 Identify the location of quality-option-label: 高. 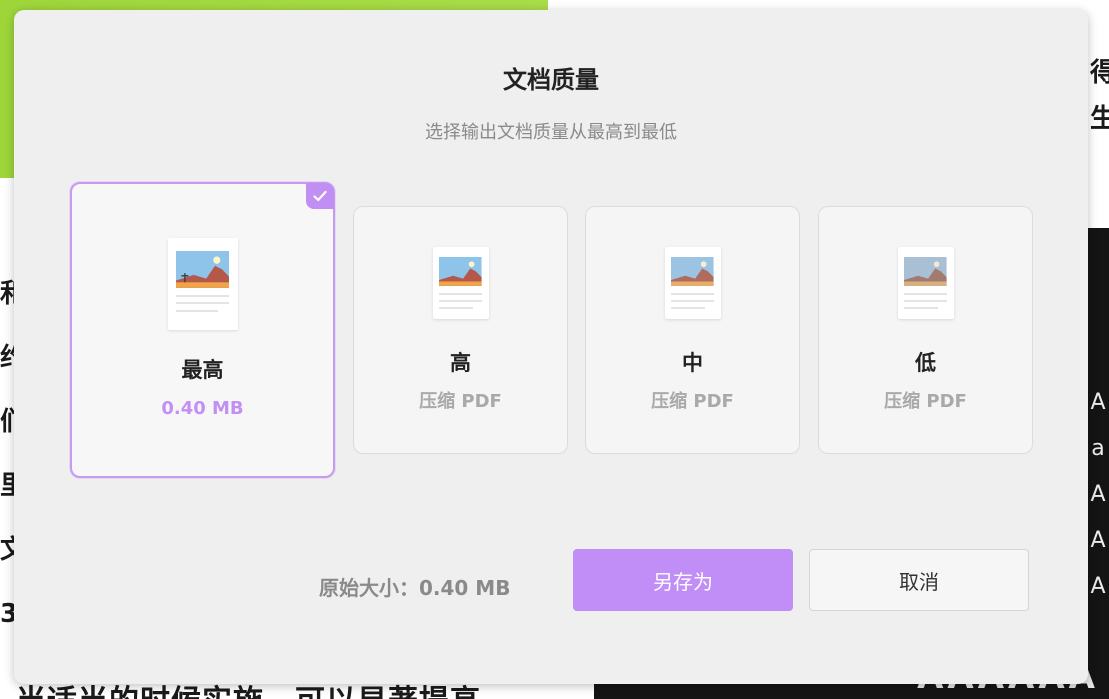
(460, 363).